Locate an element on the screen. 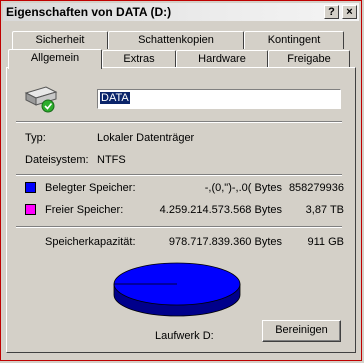 The width and height of the screenshot is (364, 363). cleanup-button: Bereinigen is located at coordinates (301, 331).